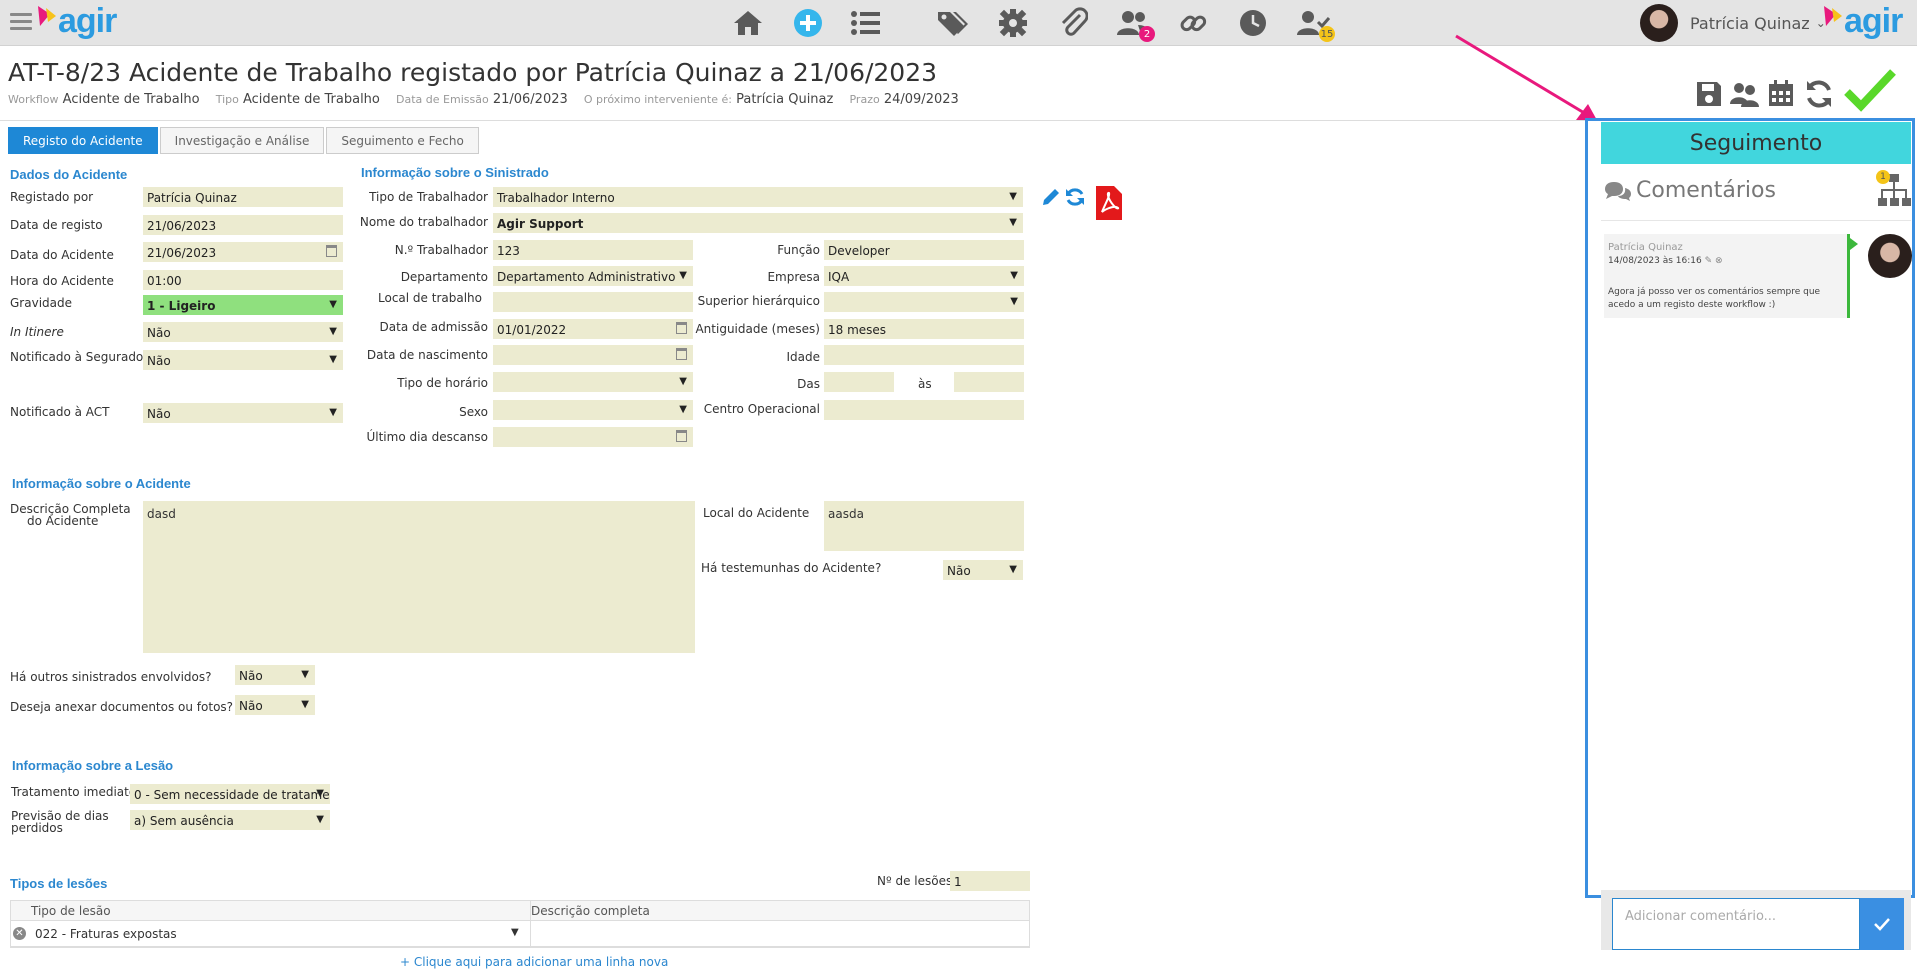 The image size is (1917, 969). Describe the element at coordinates (1051, 197) in the screenshot. I see `edit-icon` at that location.